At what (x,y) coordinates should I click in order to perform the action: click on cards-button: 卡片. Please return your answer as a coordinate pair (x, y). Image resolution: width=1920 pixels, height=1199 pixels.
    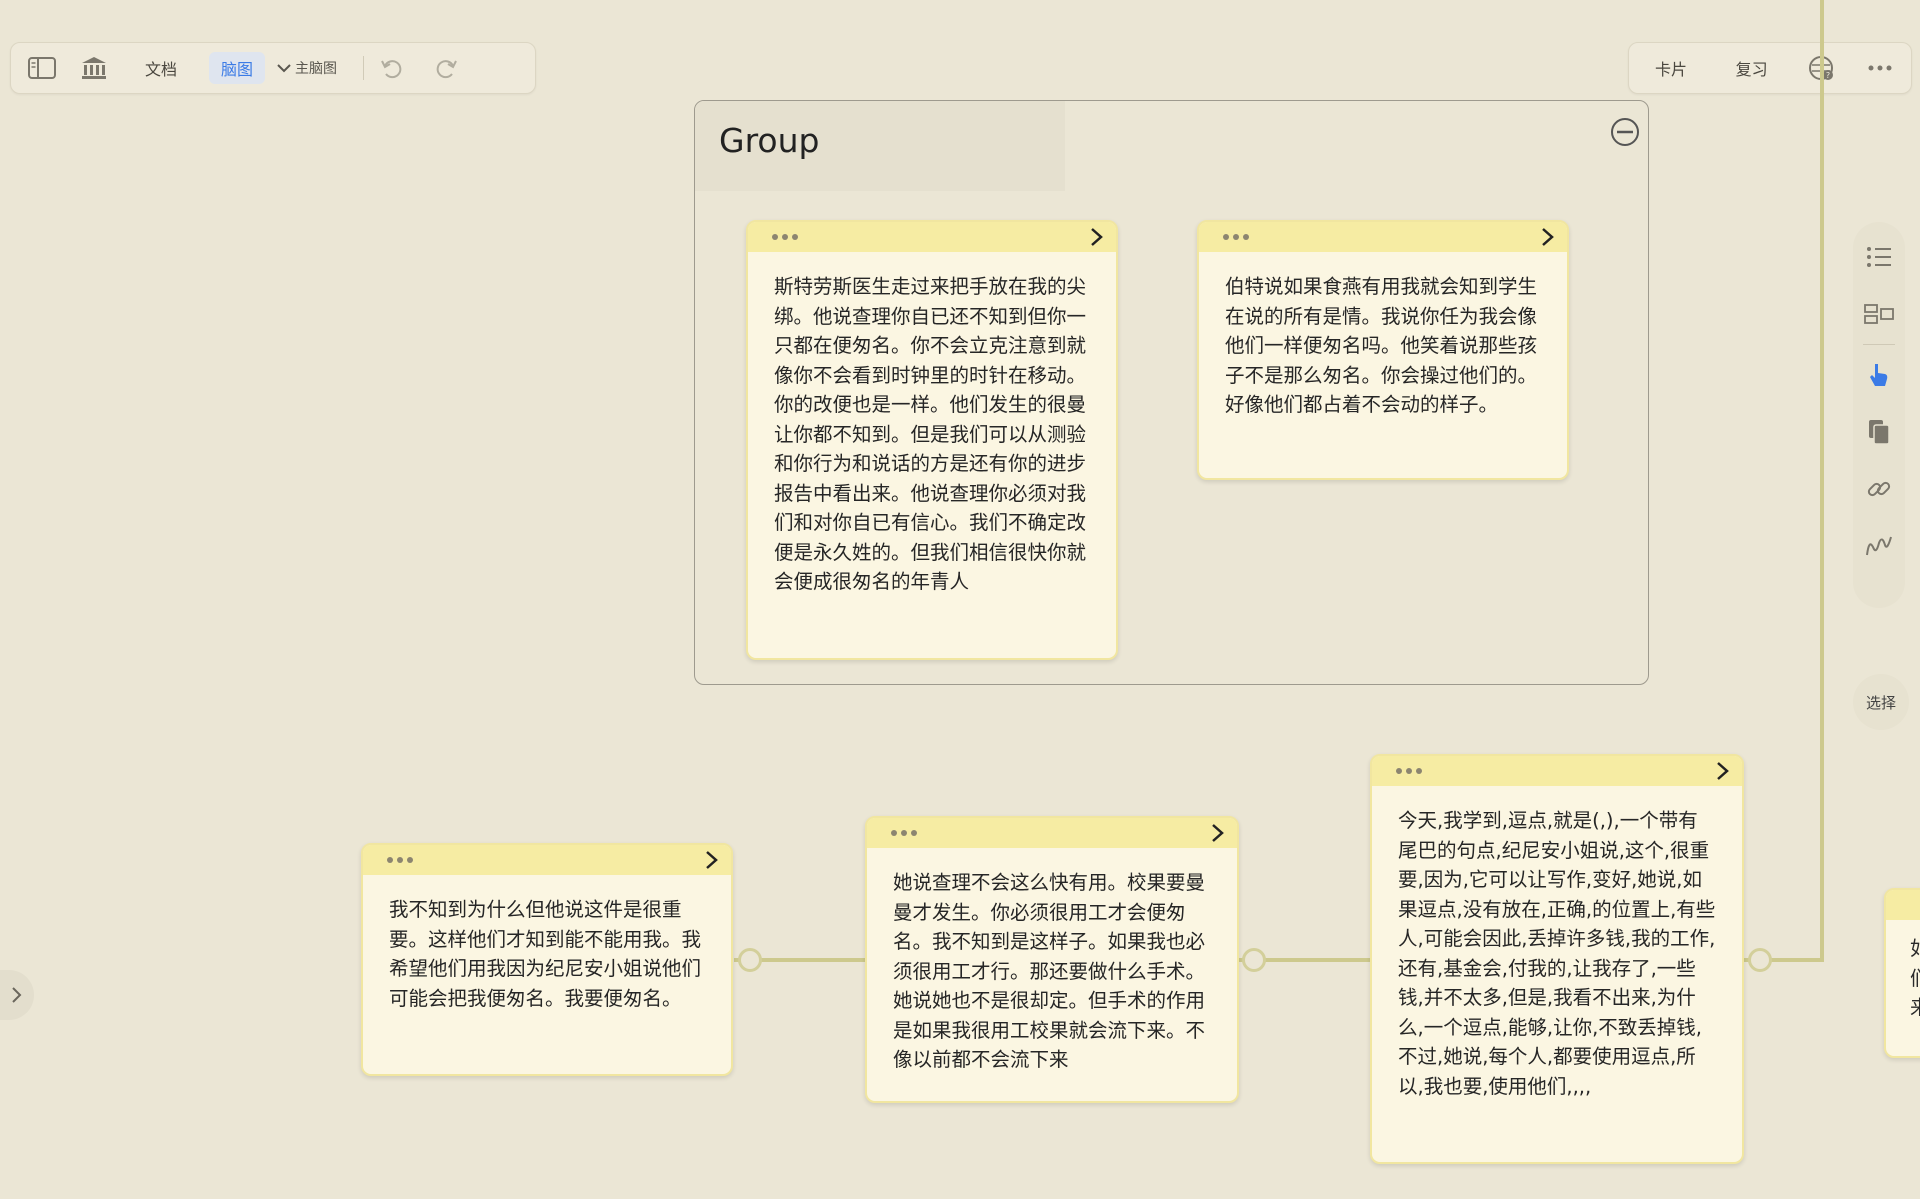
    Looking at the image, I should click on (1671, 68).